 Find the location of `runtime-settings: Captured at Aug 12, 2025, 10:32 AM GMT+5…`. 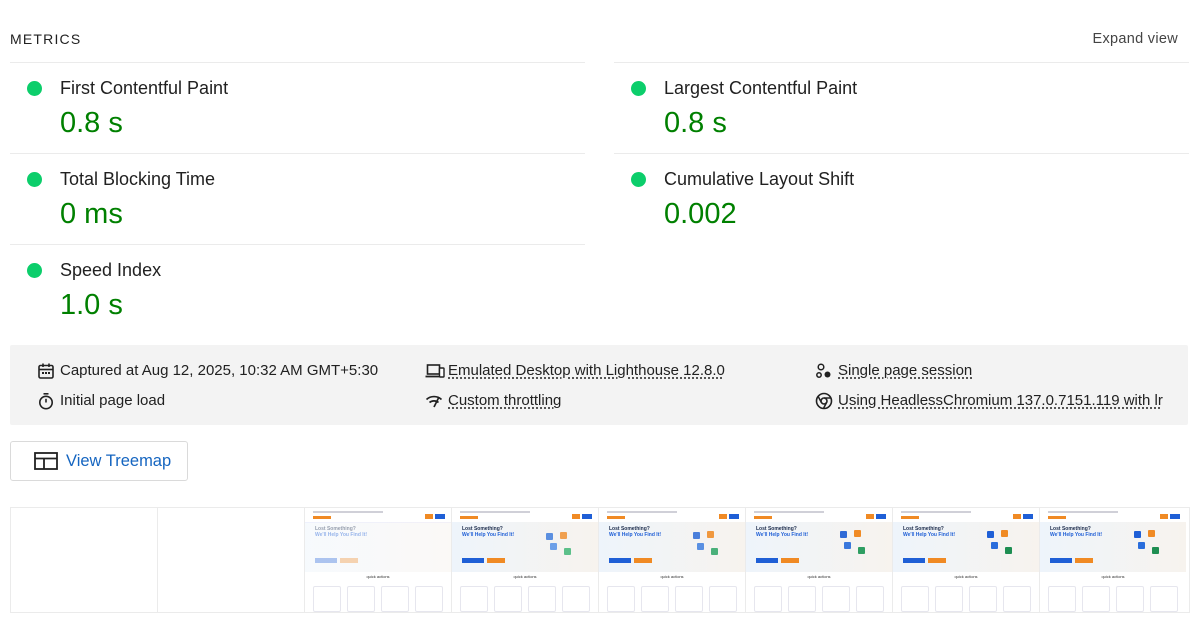

runtime-settings: Captured at Aug 12, 2025, 10:32 AM GMT+5… is located at coordinates (599, 385).